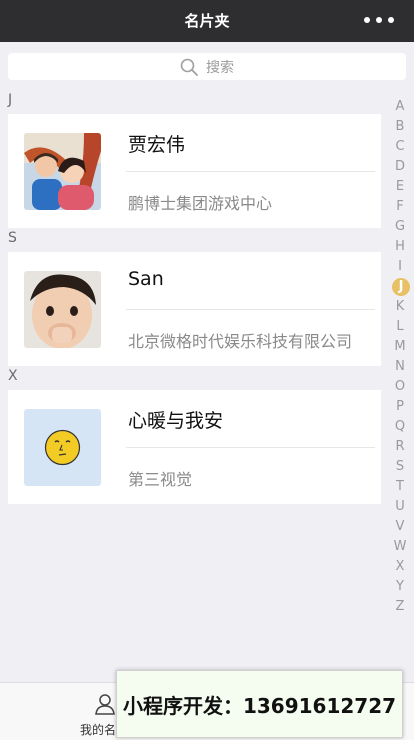 The image size is (414, 740). Describe the element at coordinates (13, 376) in the screenshot. I see `section-letter-x: X` at that location.